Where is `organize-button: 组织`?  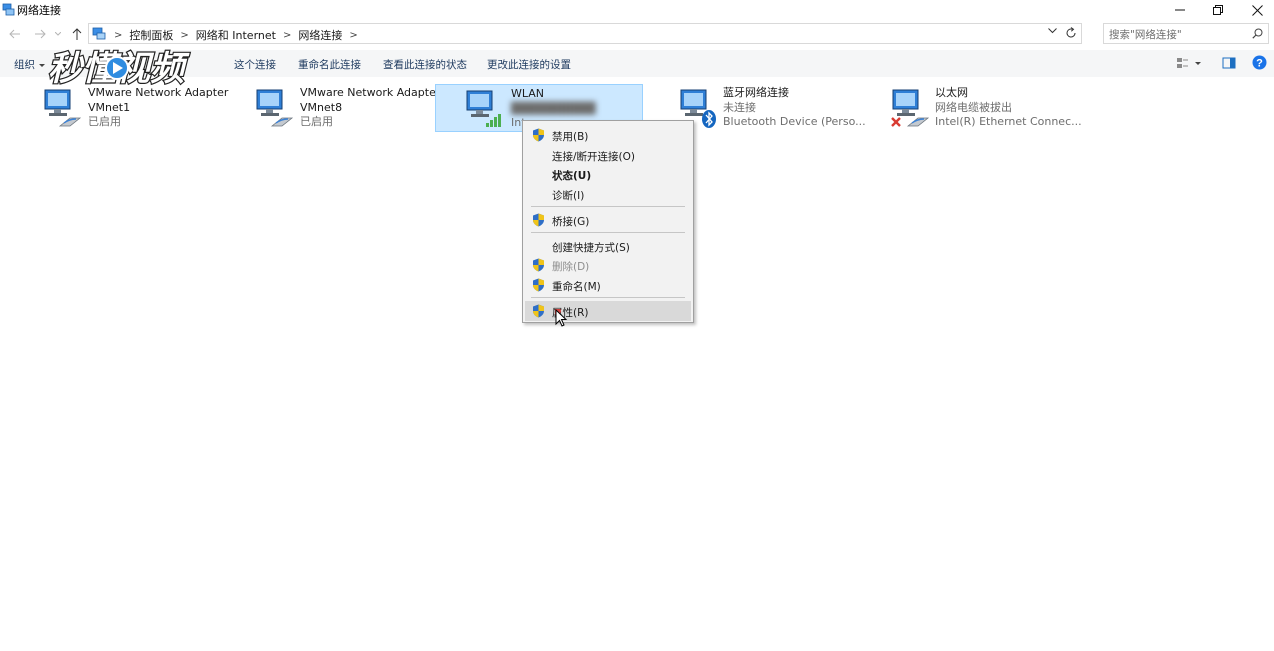
organize-button: 组织 is located at coordinates (29, 64).